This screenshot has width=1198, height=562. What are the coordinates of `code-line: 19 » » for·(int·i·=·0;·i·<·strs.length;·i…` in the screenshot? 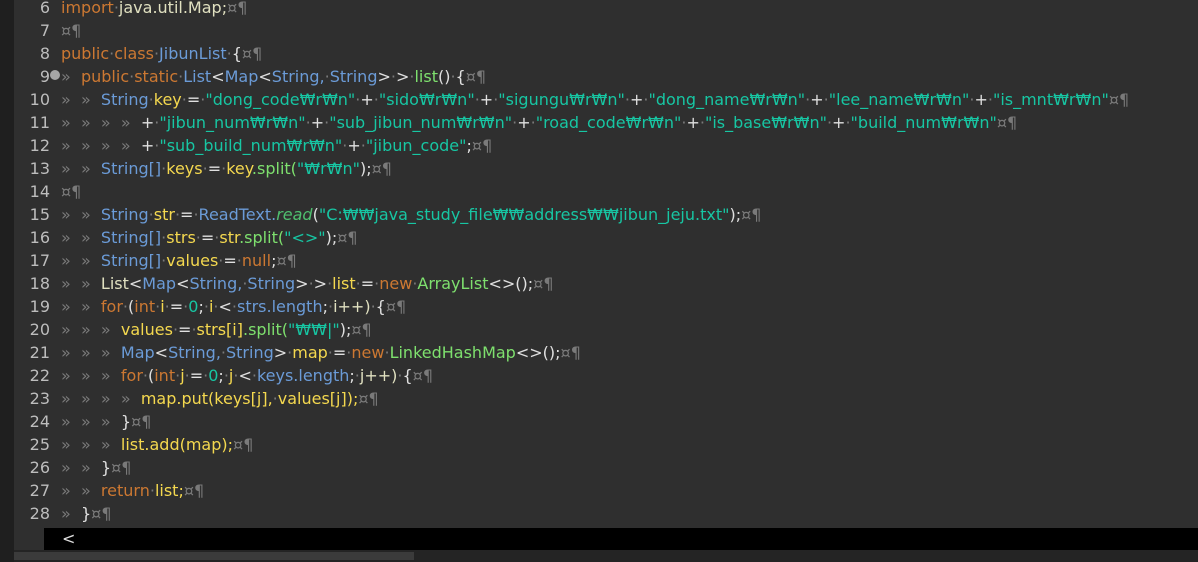 It's located at (606, 306).